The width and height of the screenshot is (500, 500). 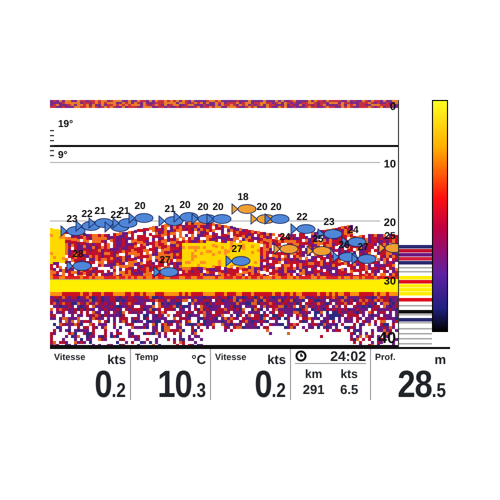 I want to click on depth-scale-label: 30, so click(x=390, y=282).